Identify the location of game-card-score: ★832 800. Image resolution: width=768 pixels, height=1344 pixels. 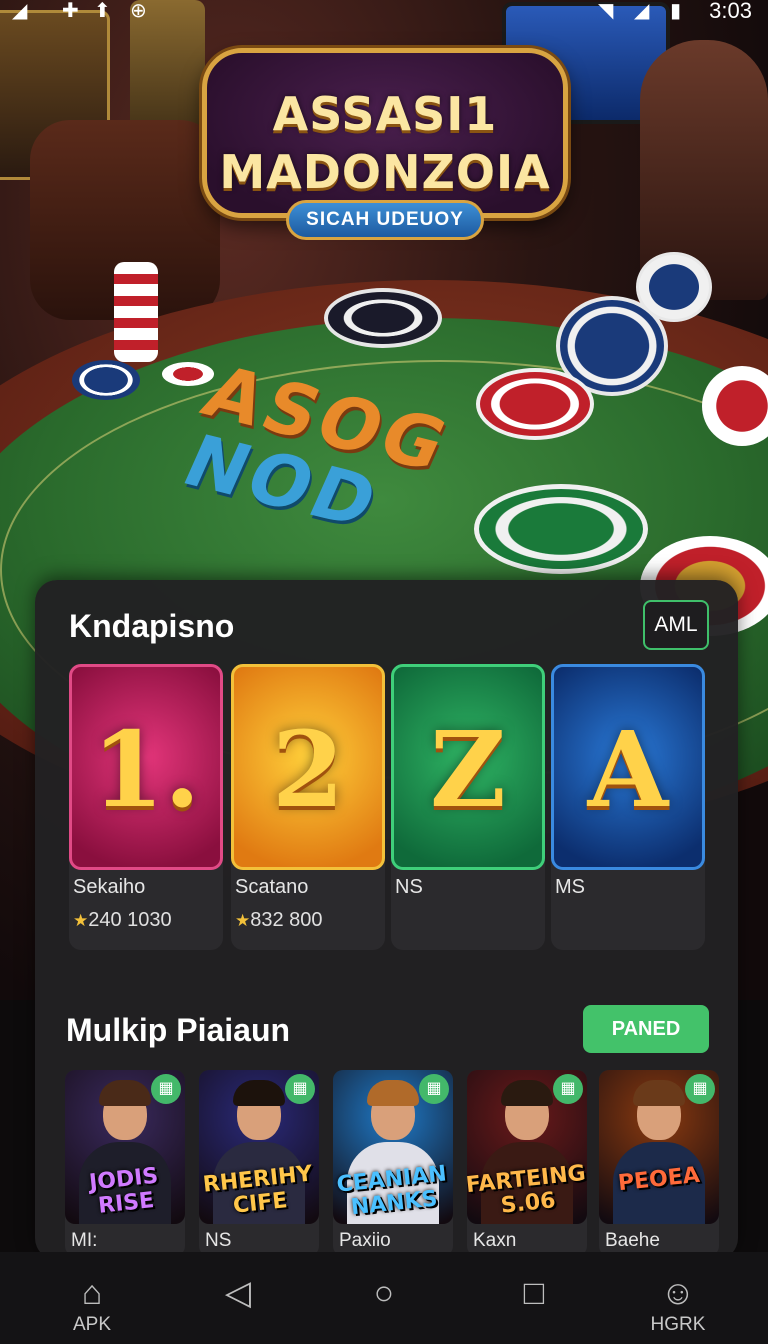
(279, 920).